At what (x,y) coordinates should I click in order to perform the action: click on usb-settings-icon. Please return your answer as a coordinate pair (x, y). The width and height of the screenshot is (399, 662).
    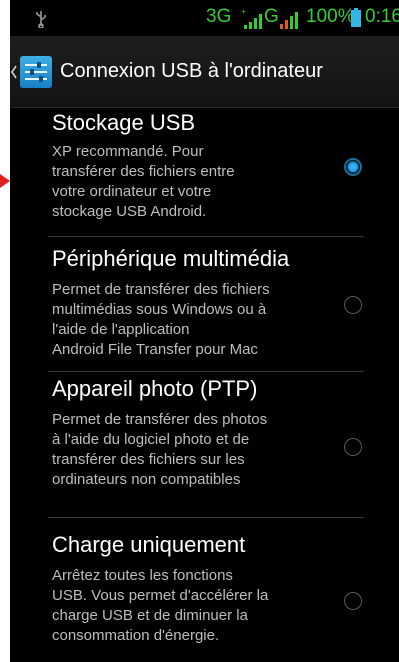
    Looking at the image, I should click on (36, 72).